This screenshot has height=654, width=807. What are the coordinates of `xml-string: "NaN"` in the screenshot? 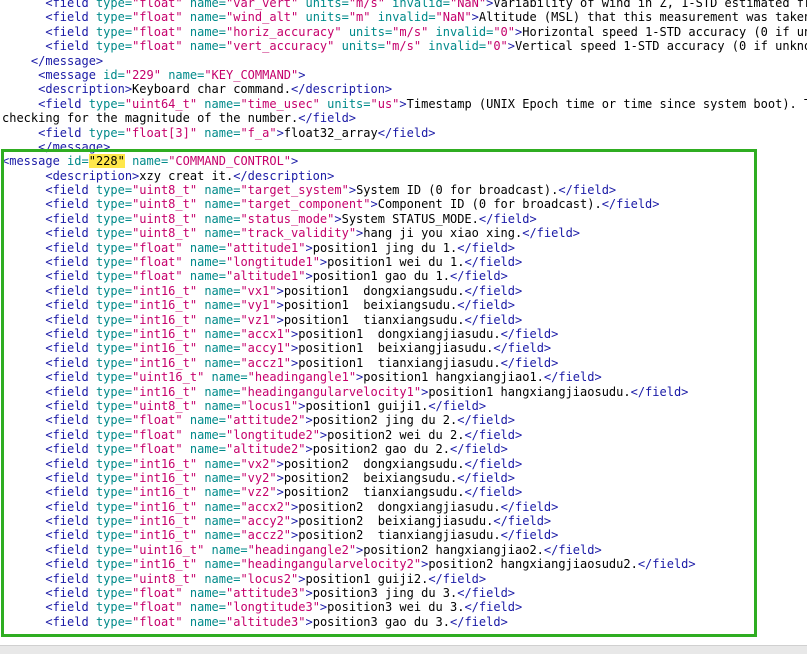 It's located at (453, 17).